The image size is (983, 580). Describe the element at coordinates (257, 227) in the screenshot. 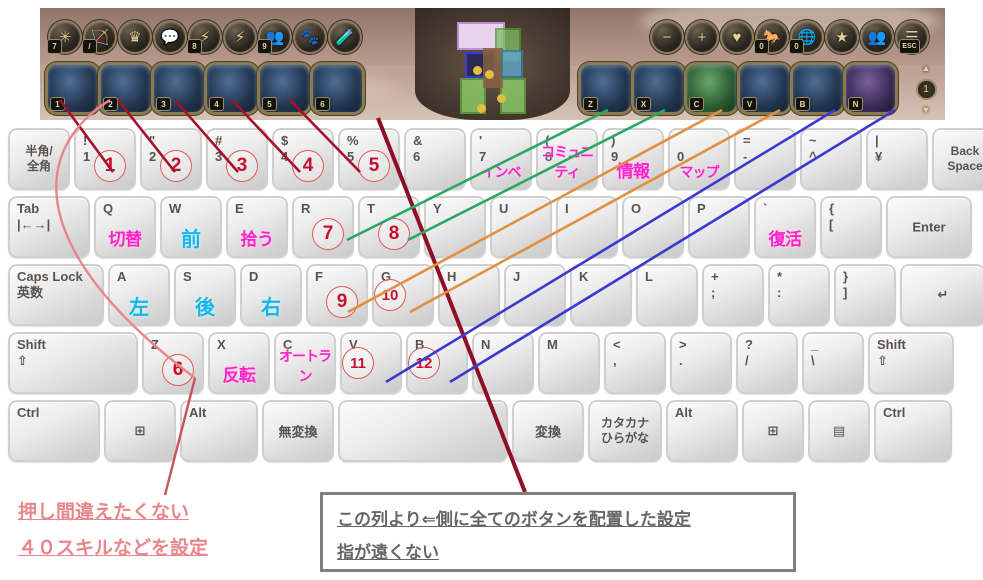

I see `key-e: E 拾う` at that location.